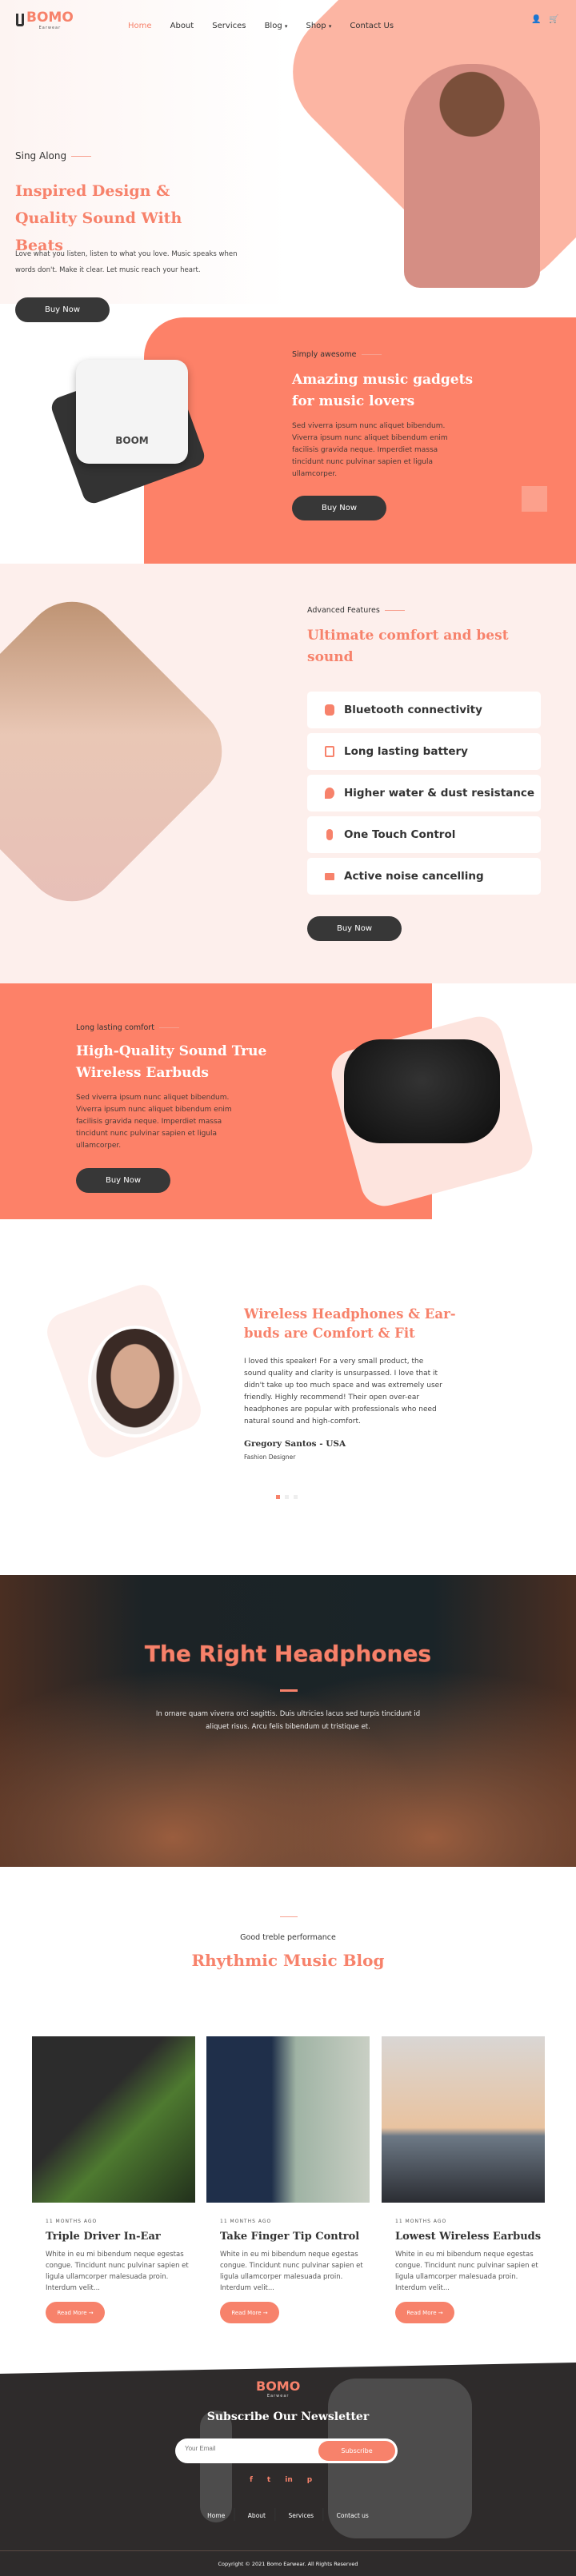 The image size is (576, 2576). I want to click on decor-square, so click(534, 499).